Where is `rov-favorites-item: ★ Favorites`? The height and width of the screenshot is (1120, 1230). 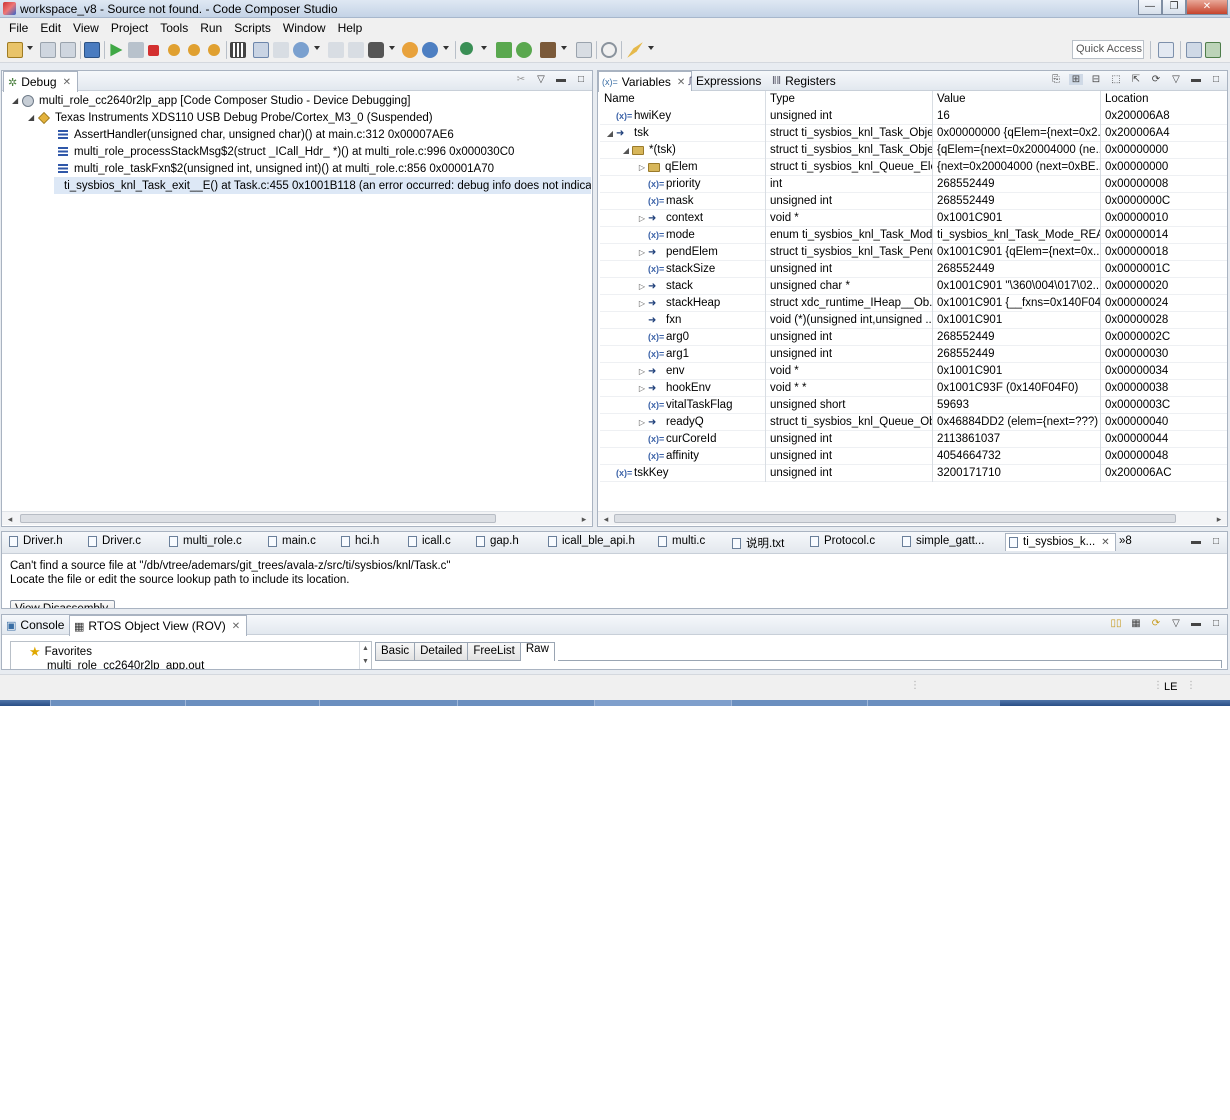 rov-favorites-item: ★ Favorites is located at coordinates (60, 652).